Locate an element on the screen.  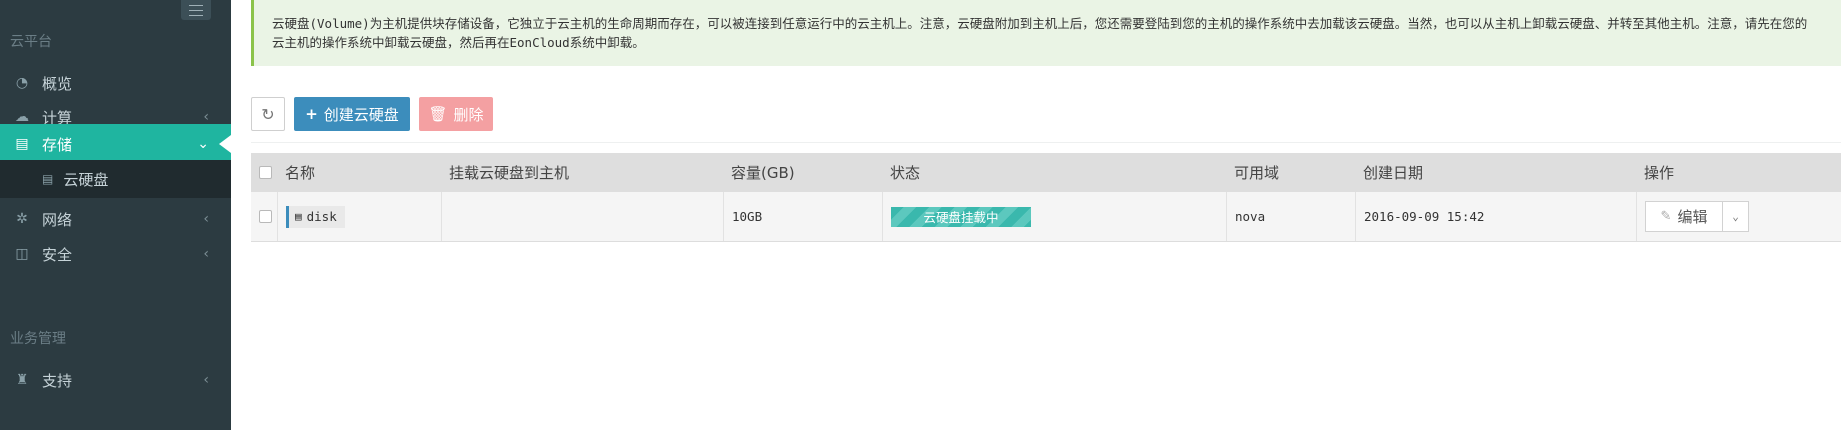
disk-icon: ▤ is located at coordinates (48, 179).